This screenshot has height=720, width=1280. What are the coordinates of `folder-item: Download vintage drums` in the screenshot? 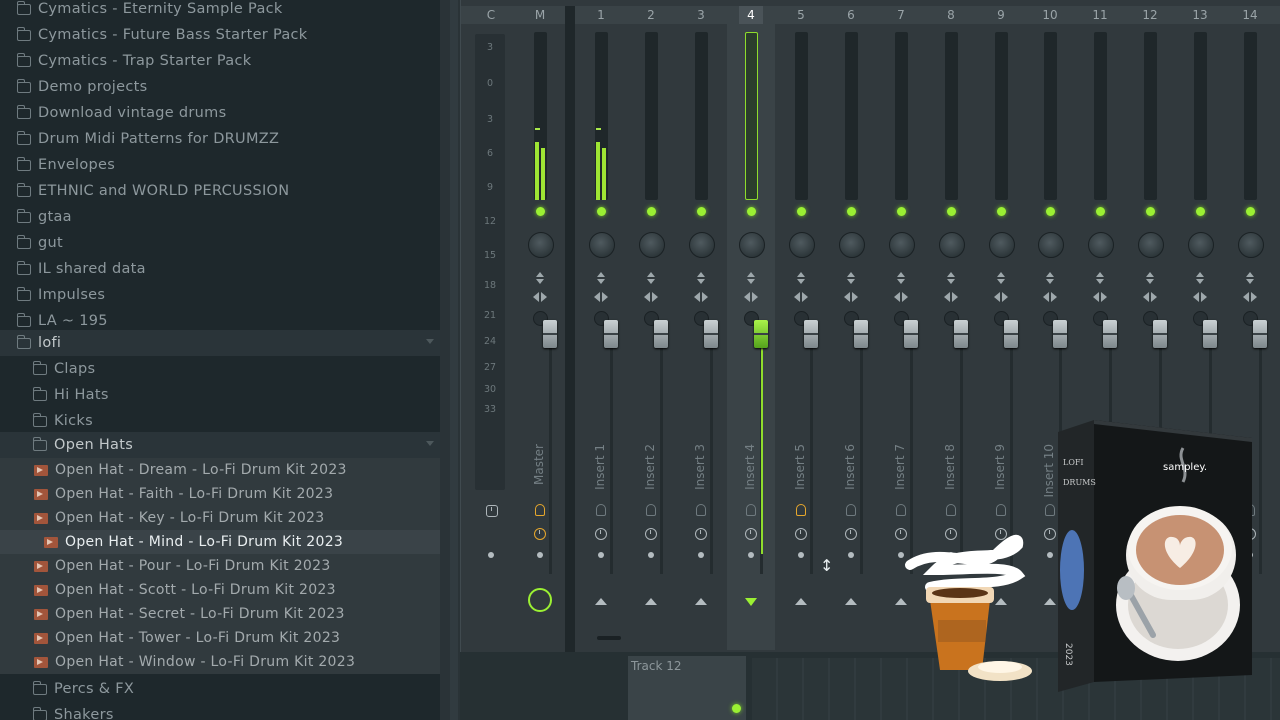 It's located at (220, 113).